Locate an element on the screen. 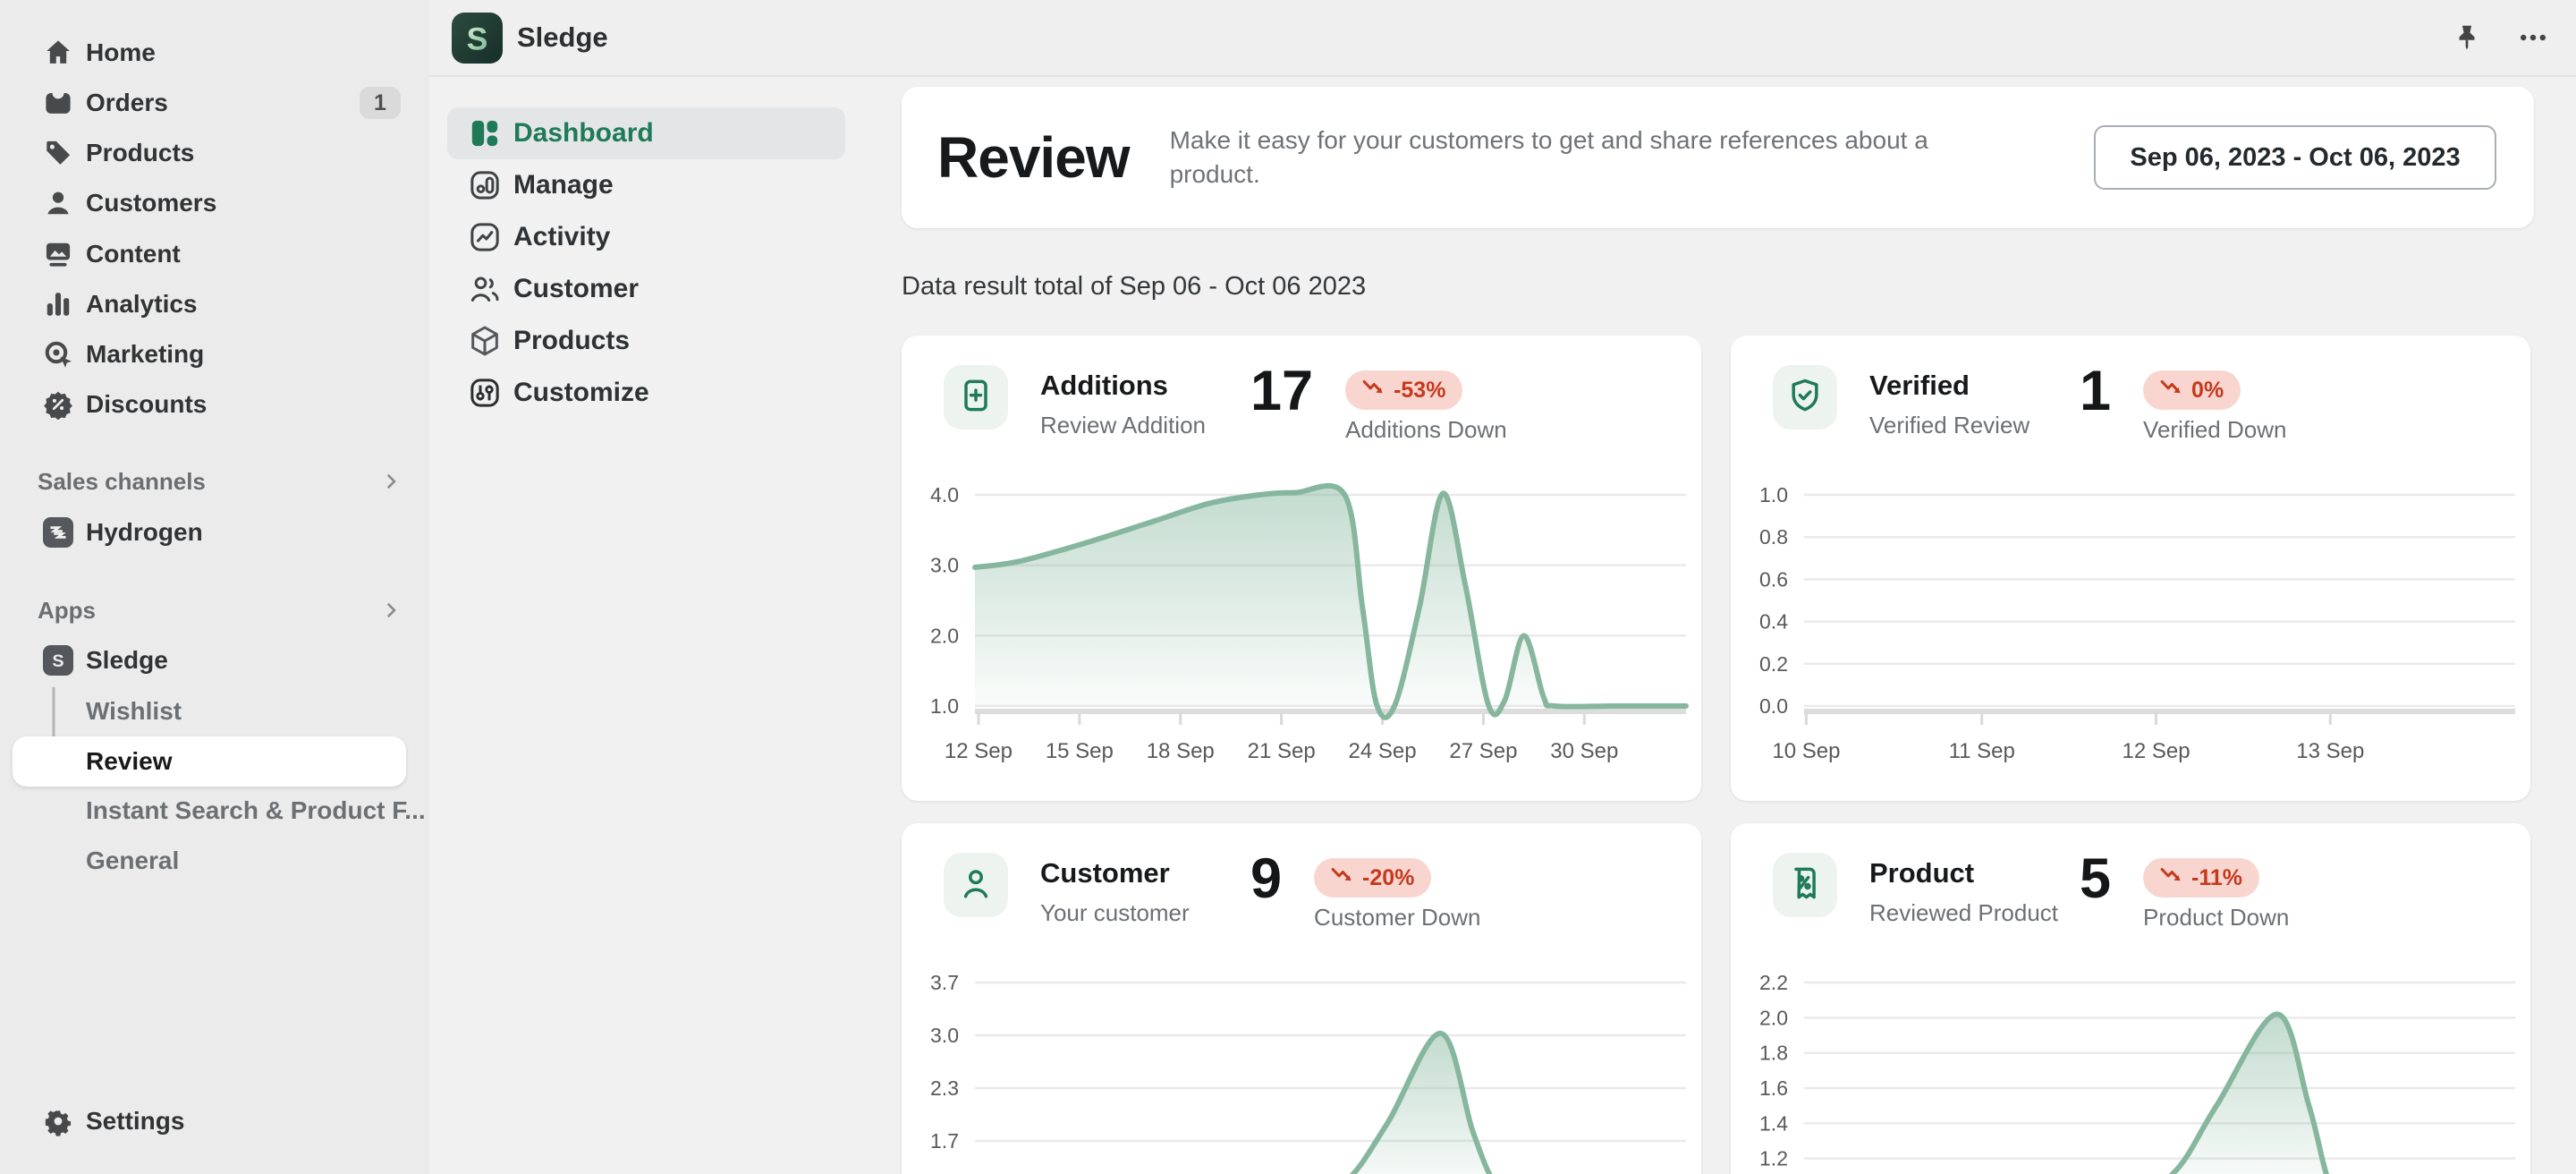  sidebar-item-products: Products is located at coordinates (214, 153).